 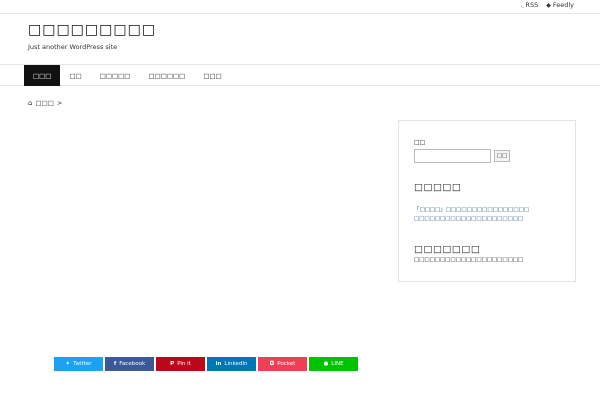 What do you see at coordinates (471, 209) in the screenshot?
I see `recent-comment-link-1: 「□□□□」□□□□□□□□□□□□□□□□` at bounding box center [471, 209].